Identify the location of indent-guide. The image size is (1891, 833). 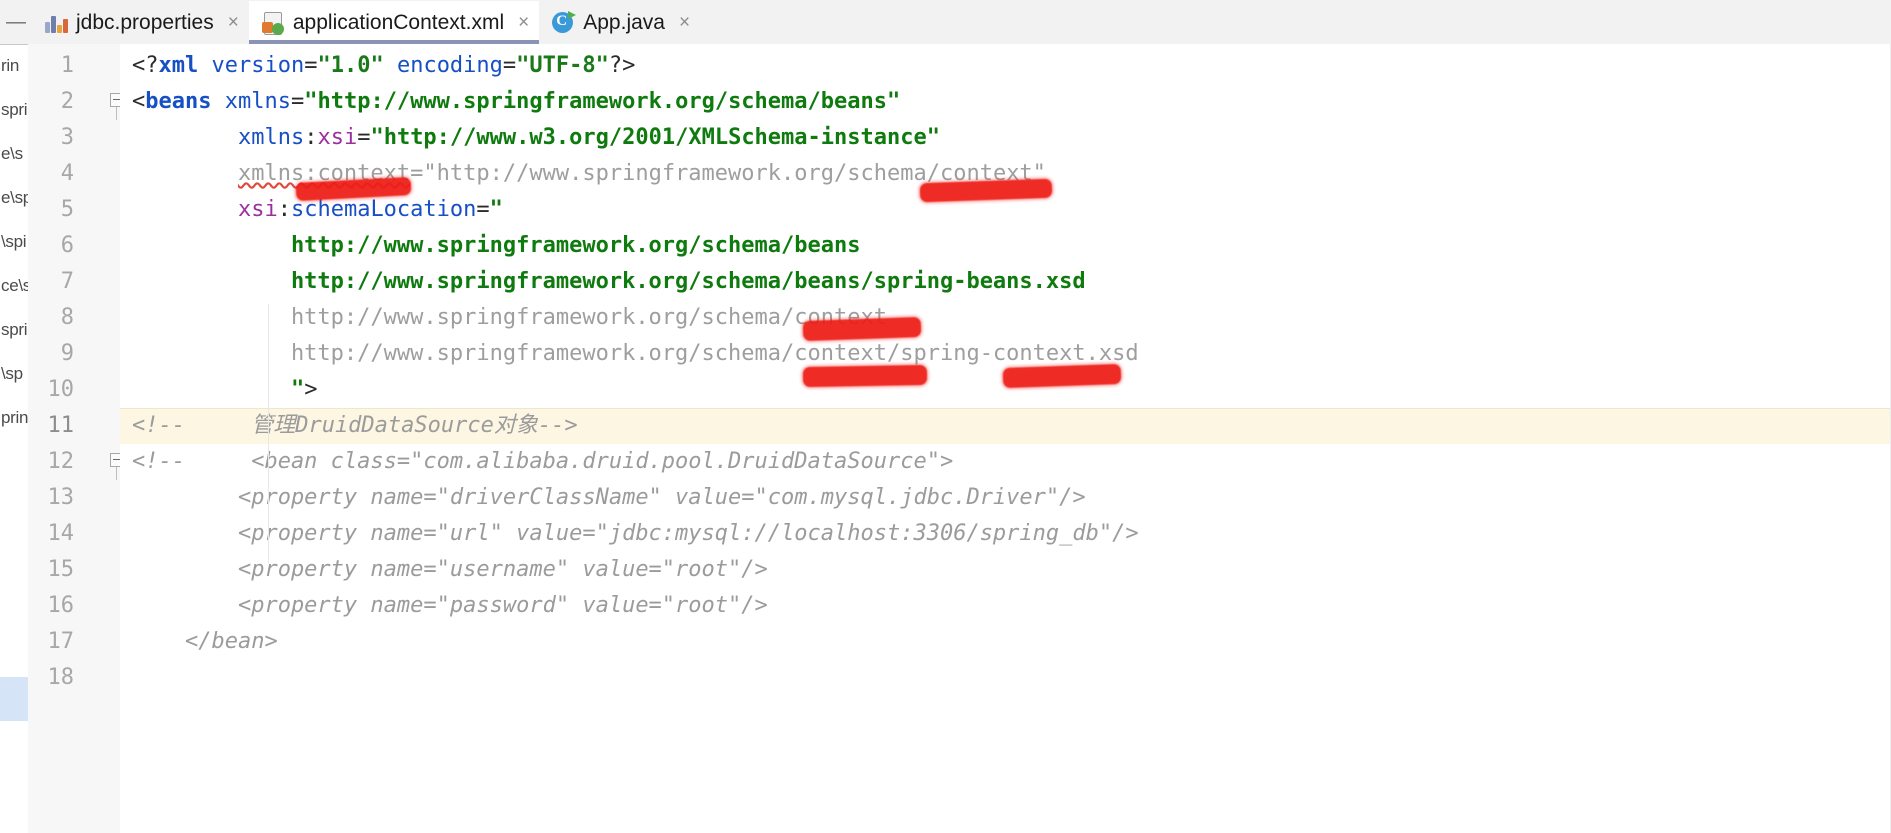
(268, 434).